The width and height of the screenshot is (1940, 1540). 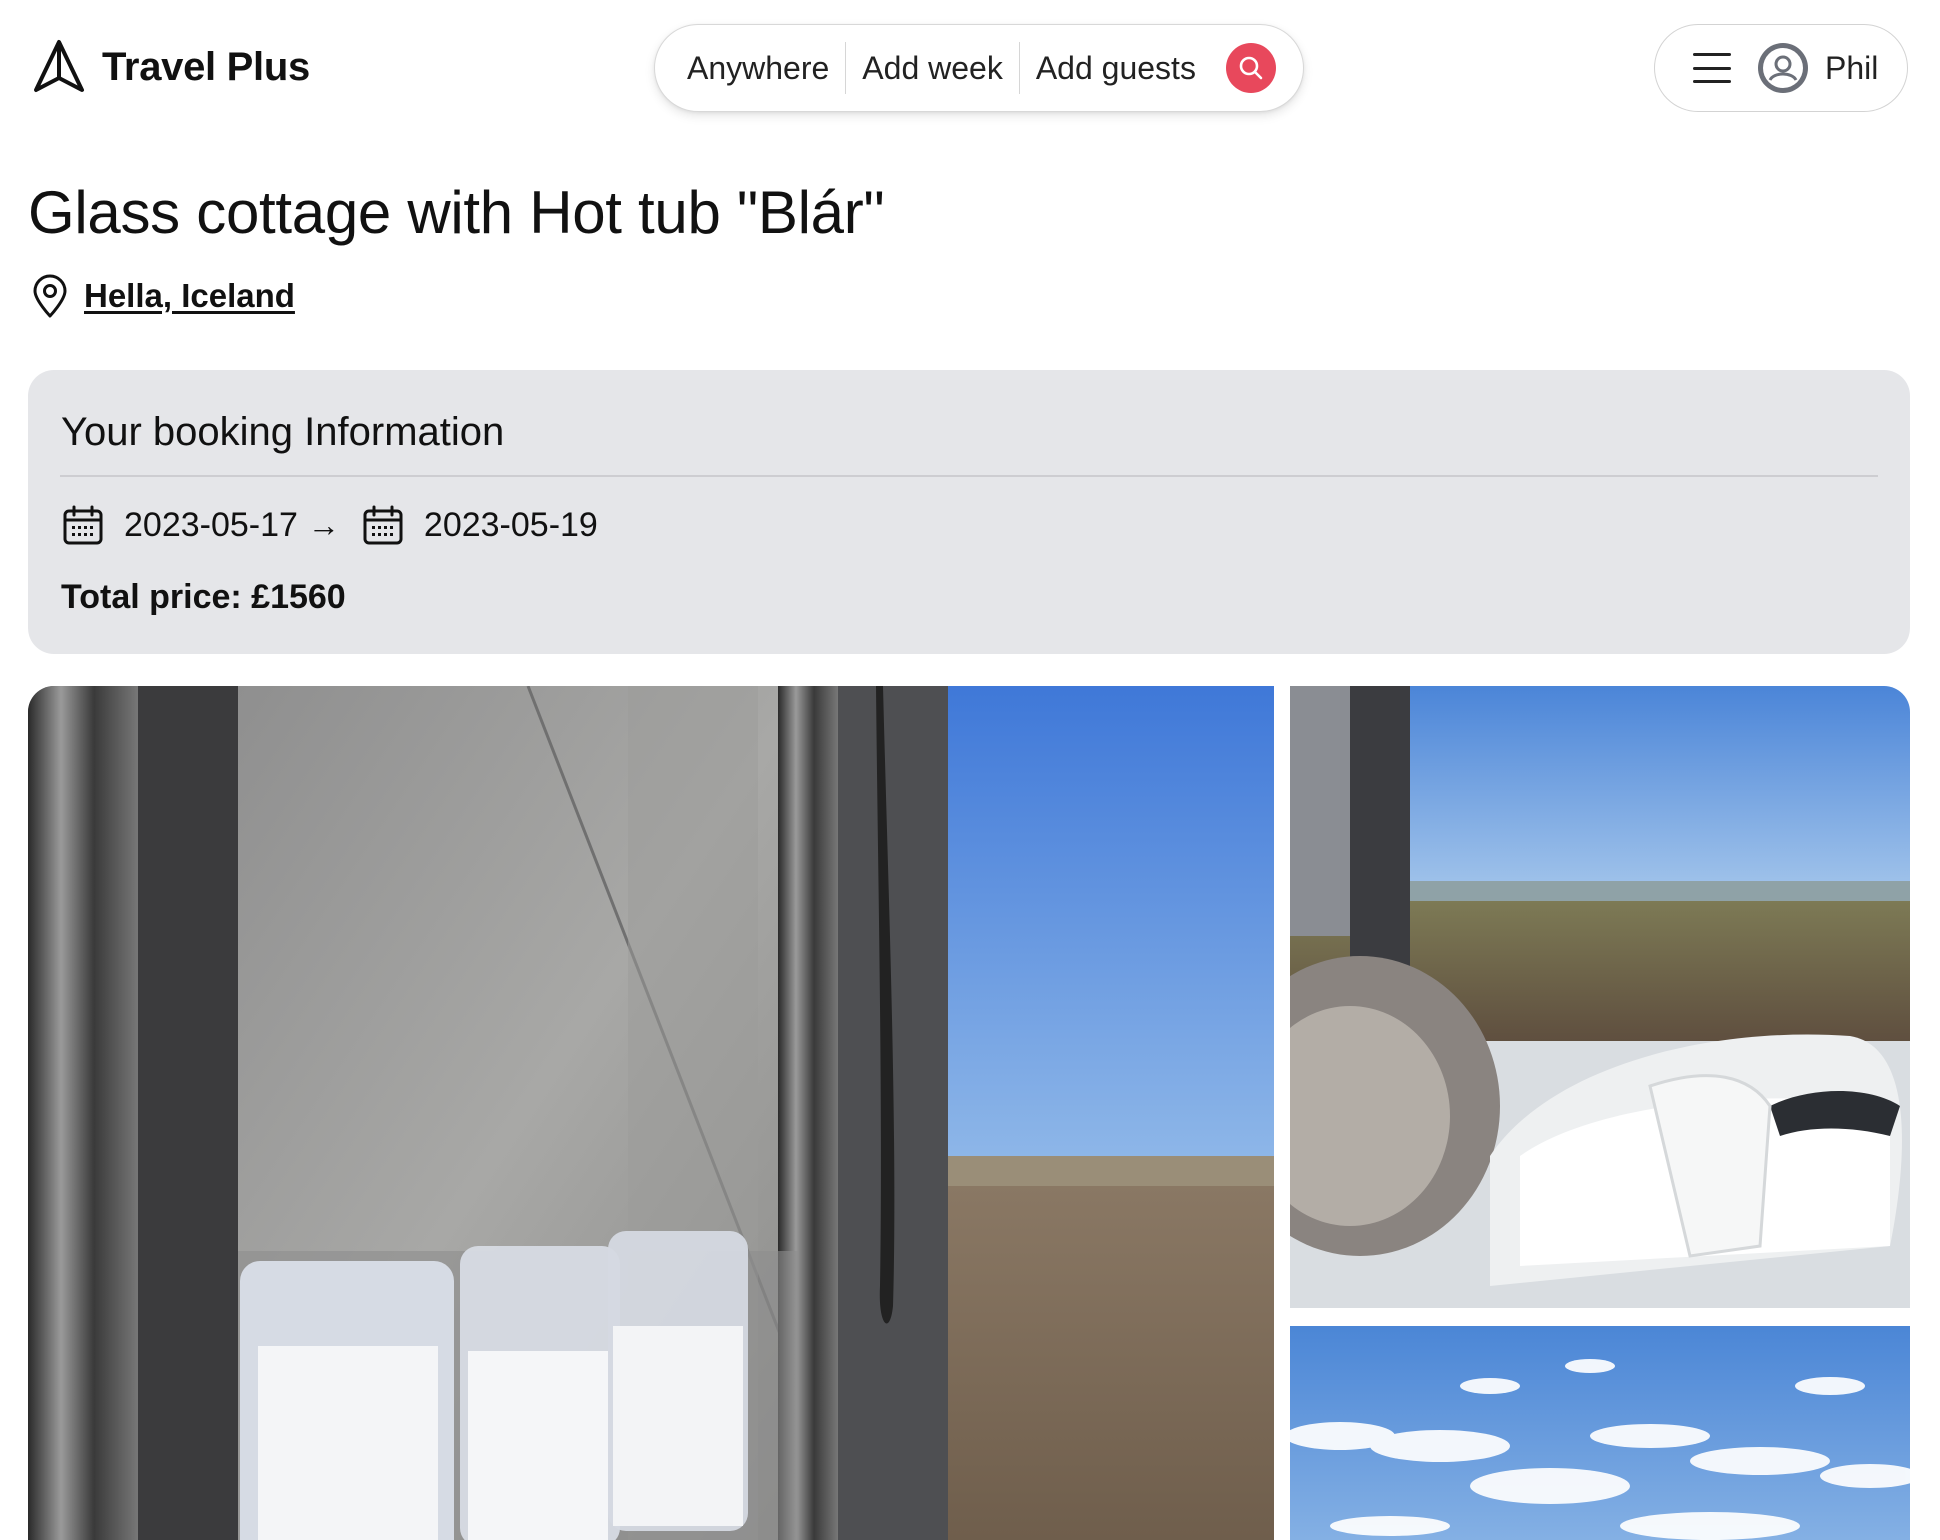 I want to click on check-out-date: 2023-05-19, so click(x=510, y=524).